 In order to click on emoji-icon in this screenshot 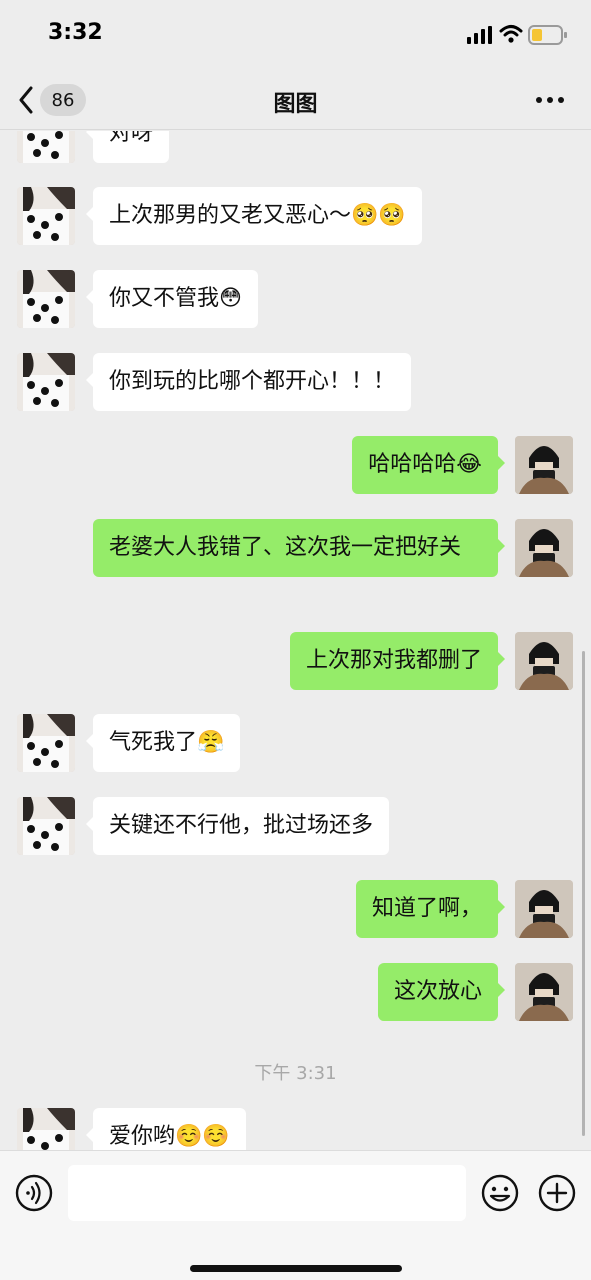, I will do `click(500, 1193)`.